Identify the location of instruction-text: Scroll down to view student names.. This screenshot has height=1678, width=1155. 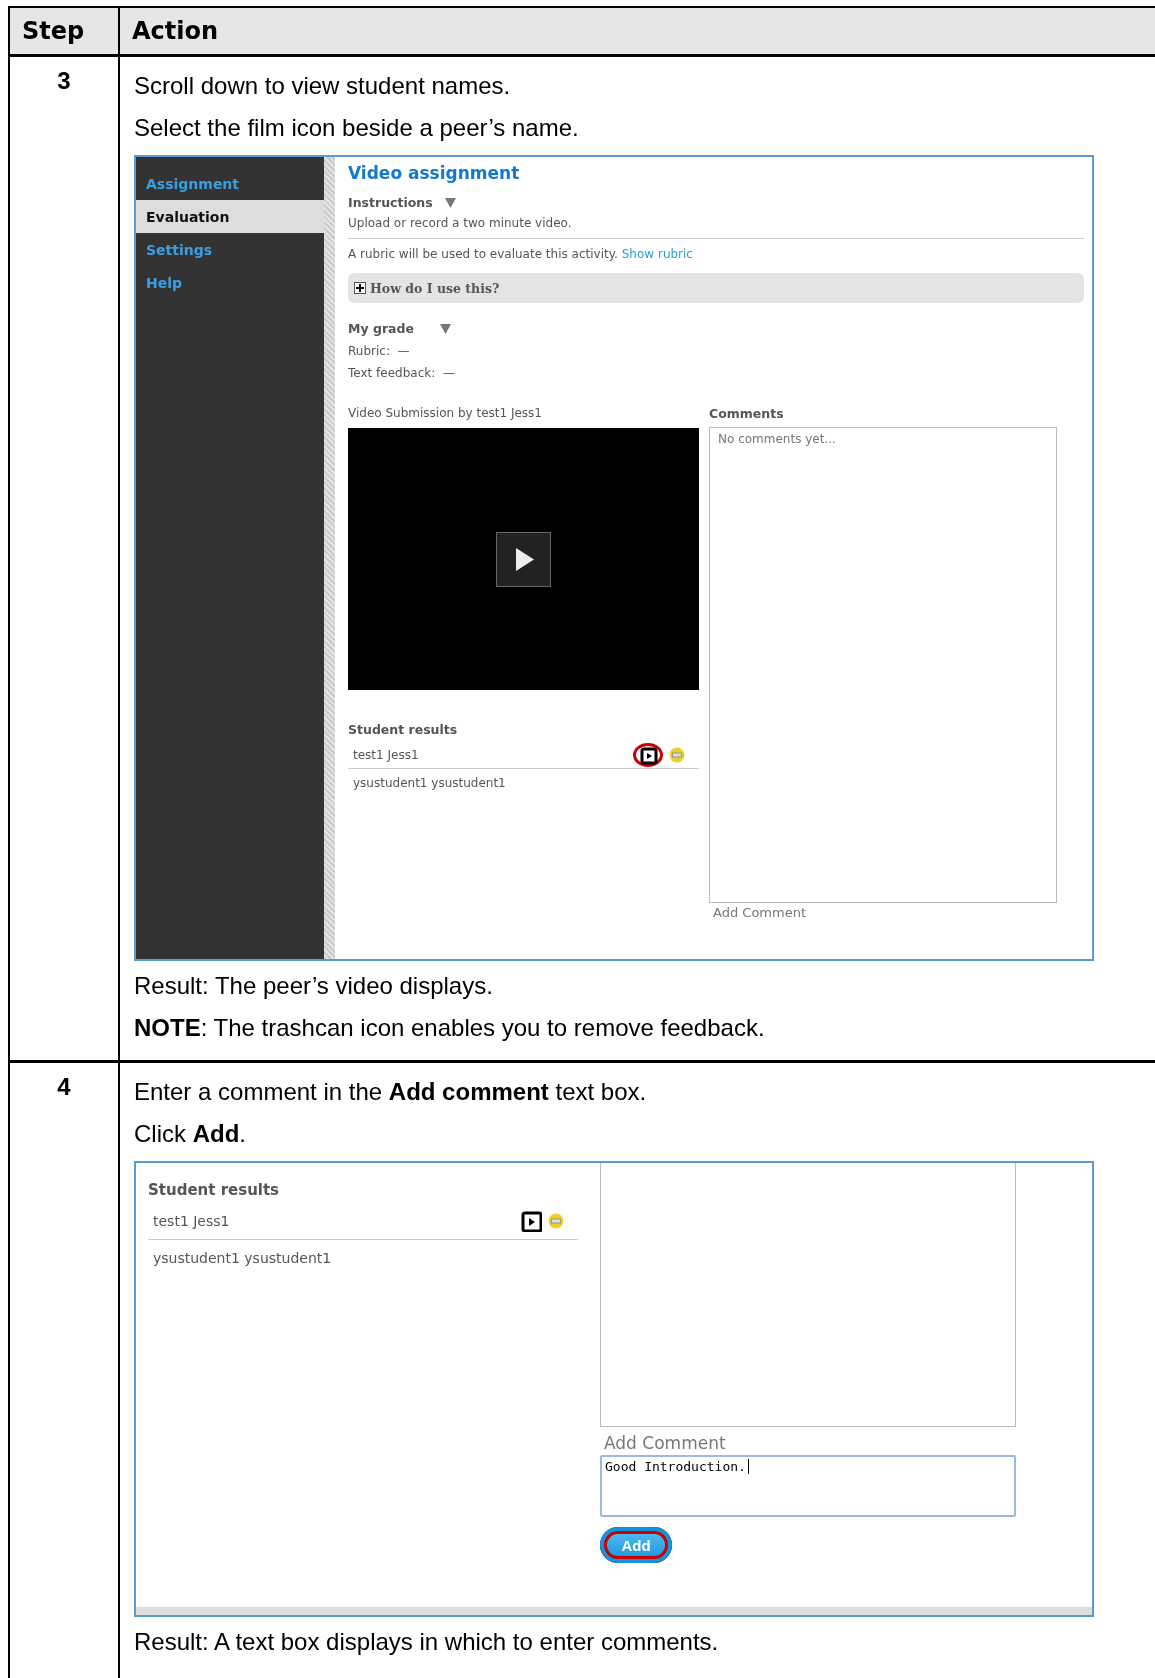
(323, 86).